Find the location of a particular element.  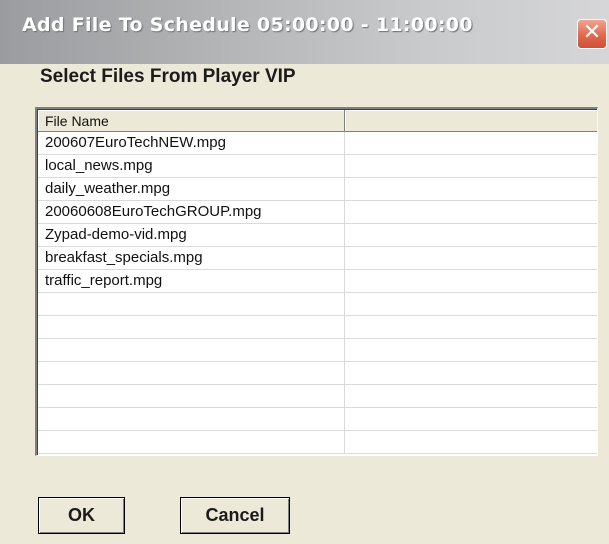

ok-button: OK is located at coordinates (81, 515).